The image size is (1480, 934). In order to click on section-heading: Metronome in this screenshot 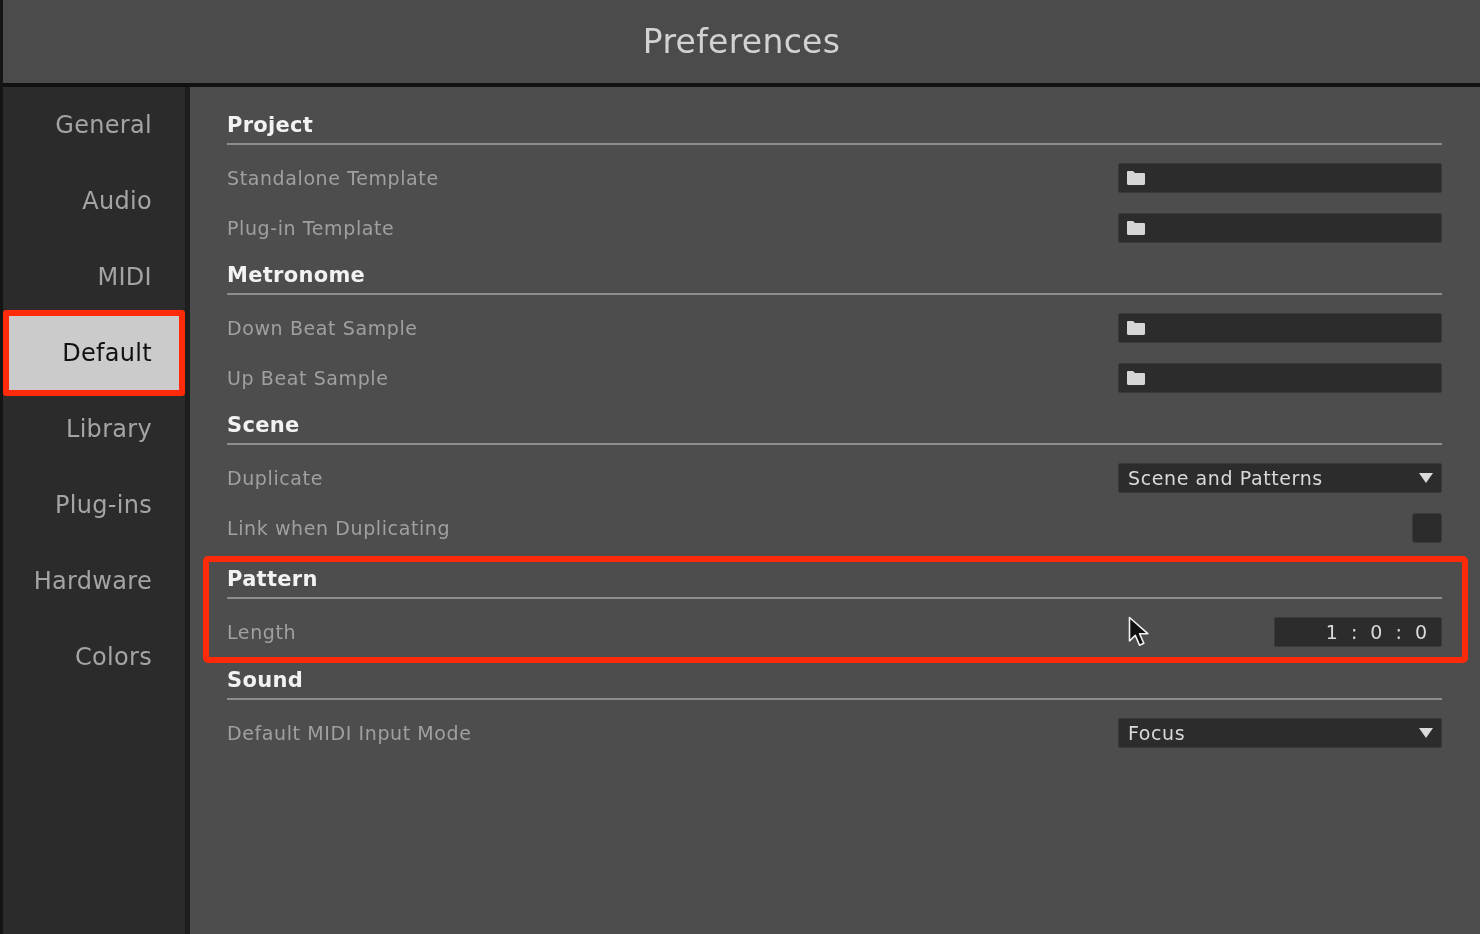, I will do `click(834, 276)`.